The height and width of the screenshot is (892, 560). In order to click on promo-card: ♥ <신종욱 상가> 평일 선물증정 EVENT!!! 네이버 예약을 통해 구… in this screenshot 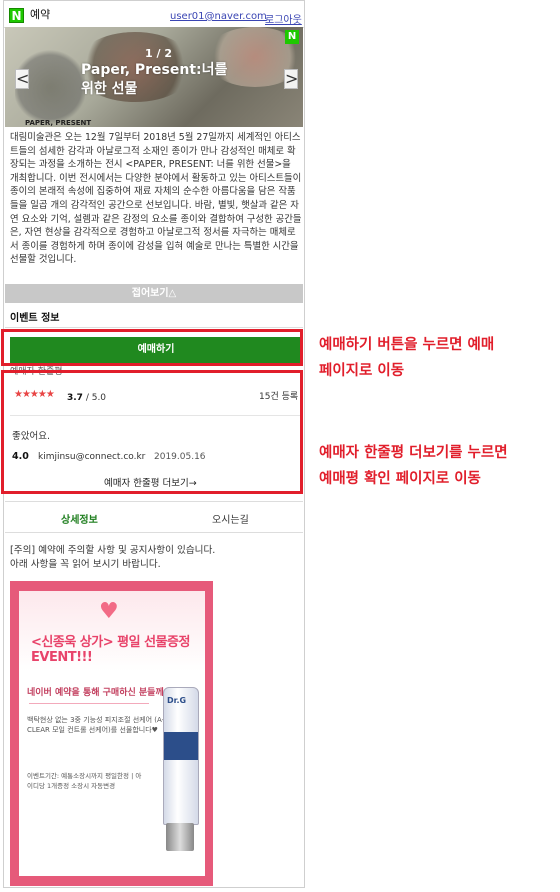, I will do `click(112, 733)`.